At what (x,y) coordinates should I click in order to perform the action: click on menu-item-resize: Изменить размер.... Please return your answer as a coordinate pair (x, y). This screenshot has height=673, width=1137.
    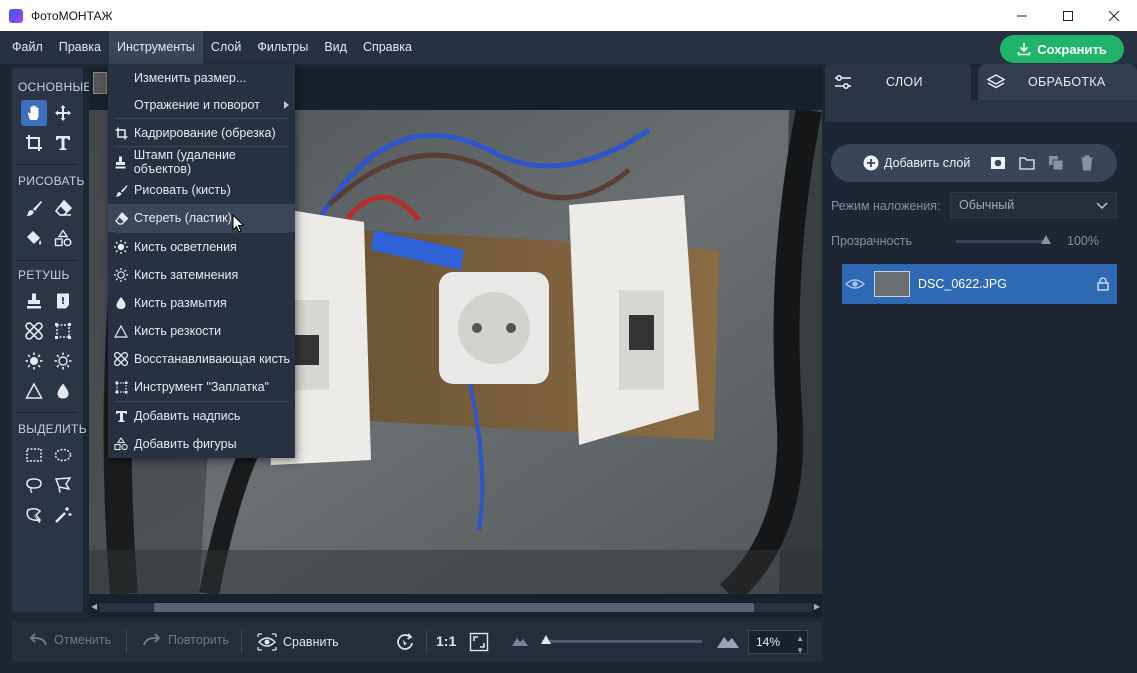
    Looking at the image, I should click on (201, 78).